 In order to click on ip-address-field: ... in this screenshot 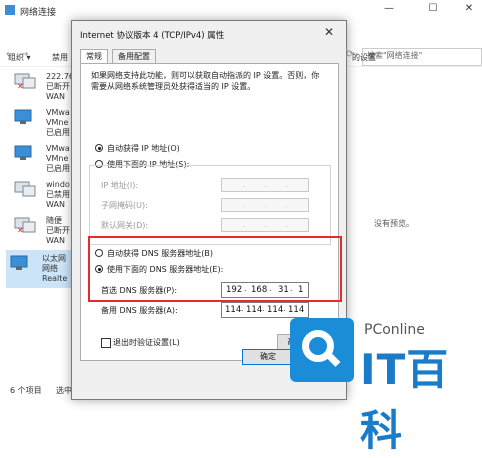, I will do `click(265, 185)`.